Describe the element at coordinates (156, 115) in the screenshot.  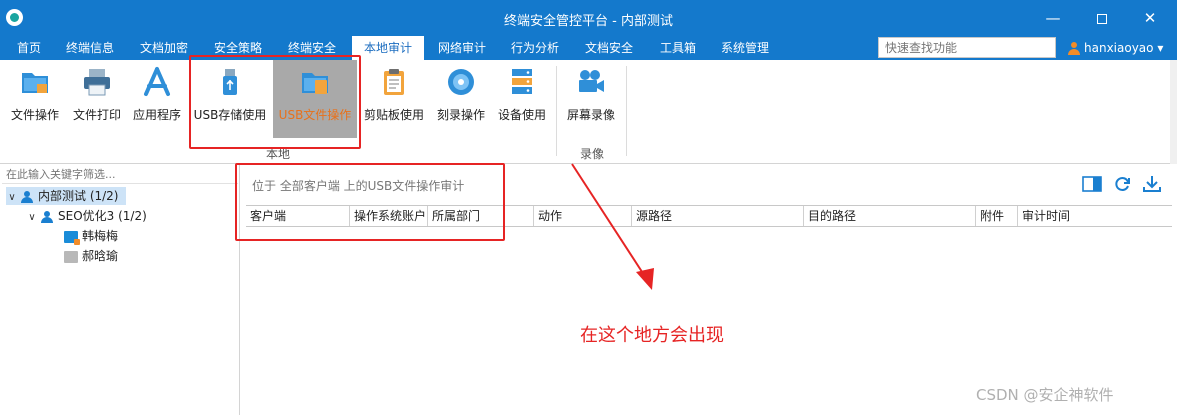
I see `ribbon-label: 应用程序` at that location.